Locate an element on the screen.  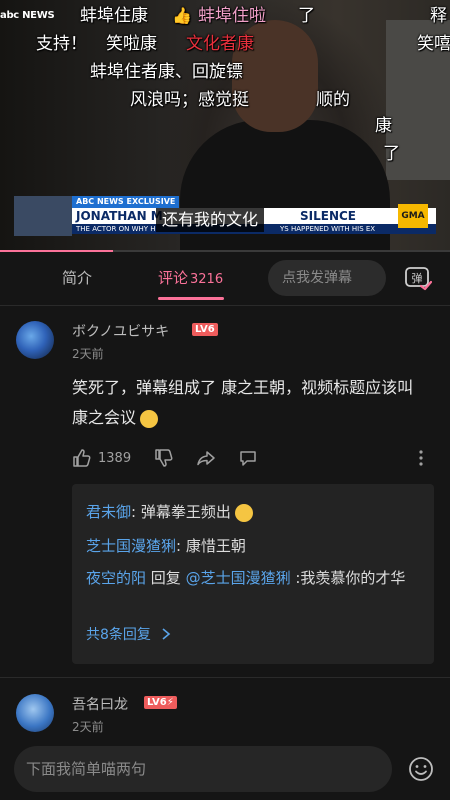
news-sub-end: YS HAPPENED WITH HIS EX is located at coordinates (328, 229).